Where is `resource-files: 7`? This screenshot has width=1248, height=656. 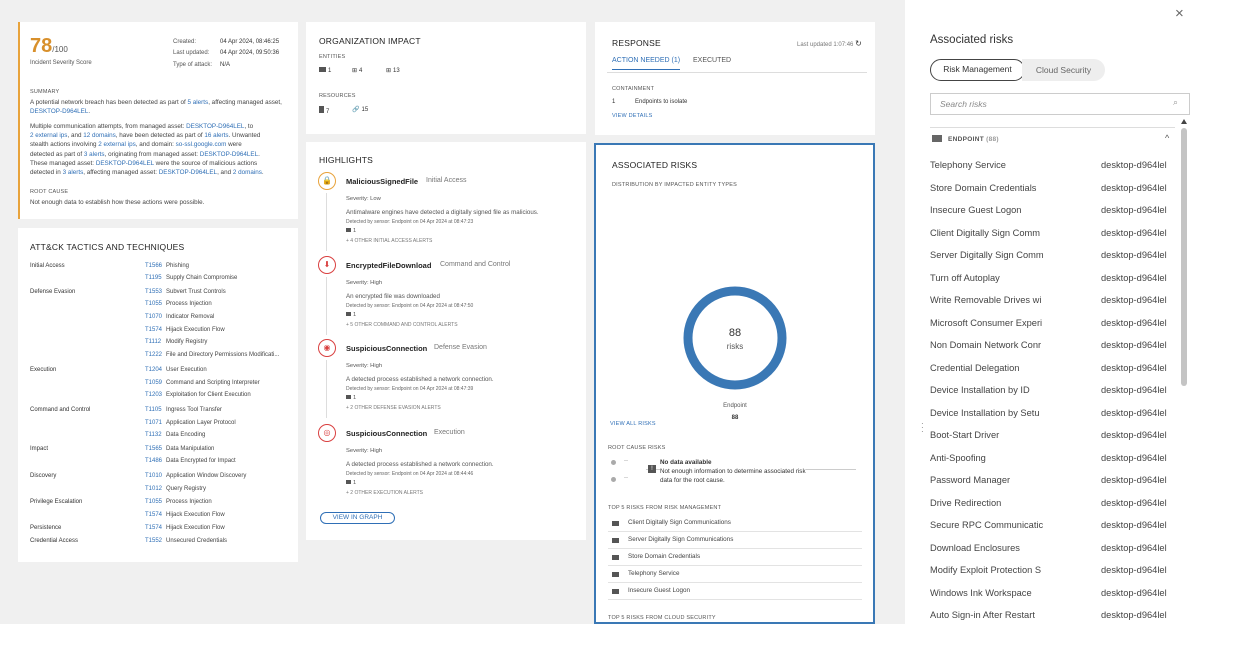 resource-files: 7 is located at coordinates (324, 110).